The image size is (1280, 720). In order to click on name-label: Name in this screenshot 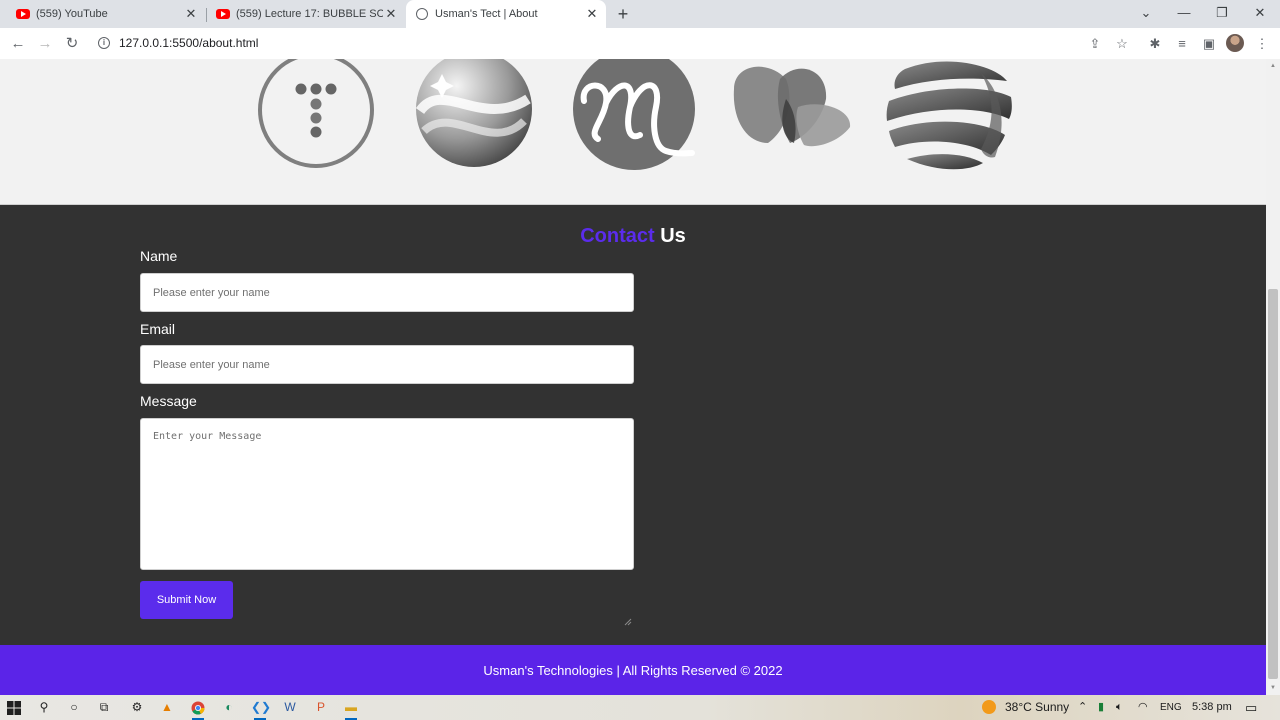, I will do `click(159, 256)`.